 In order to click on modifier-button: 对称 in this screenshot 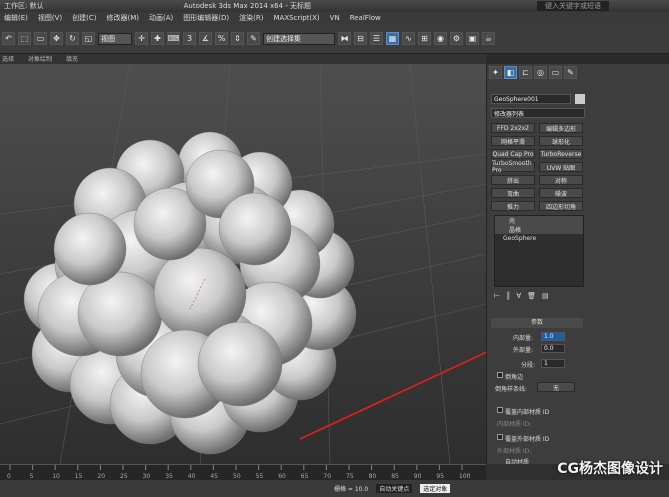, I will do `click(561, 180)`.